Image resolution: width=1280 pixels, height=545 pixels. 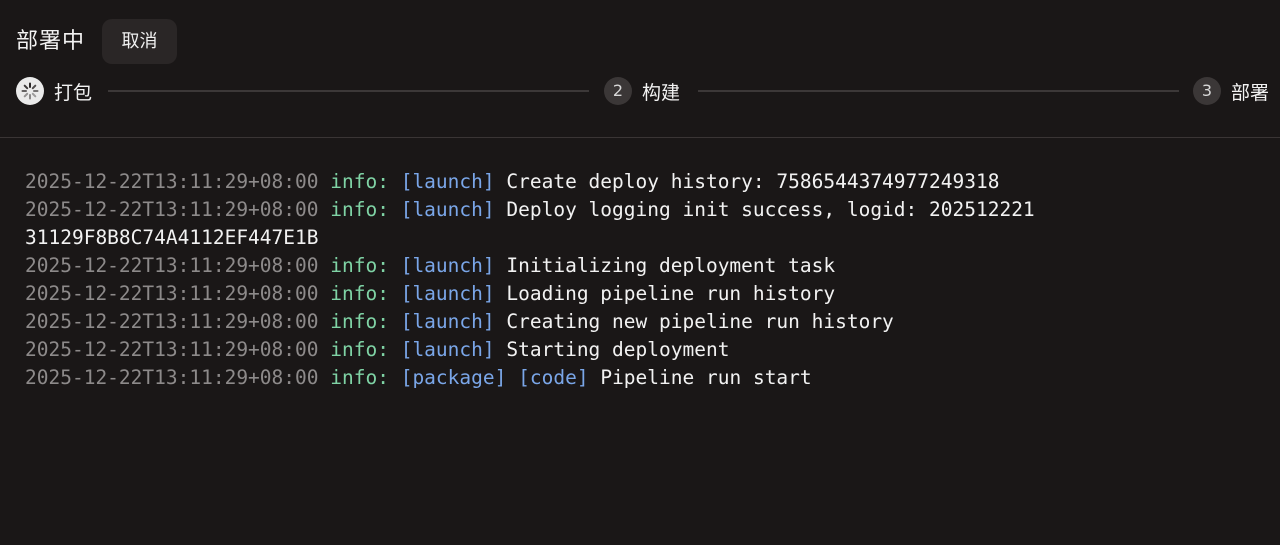 I want to click on spinner-icon, so click(x=30, y=91).